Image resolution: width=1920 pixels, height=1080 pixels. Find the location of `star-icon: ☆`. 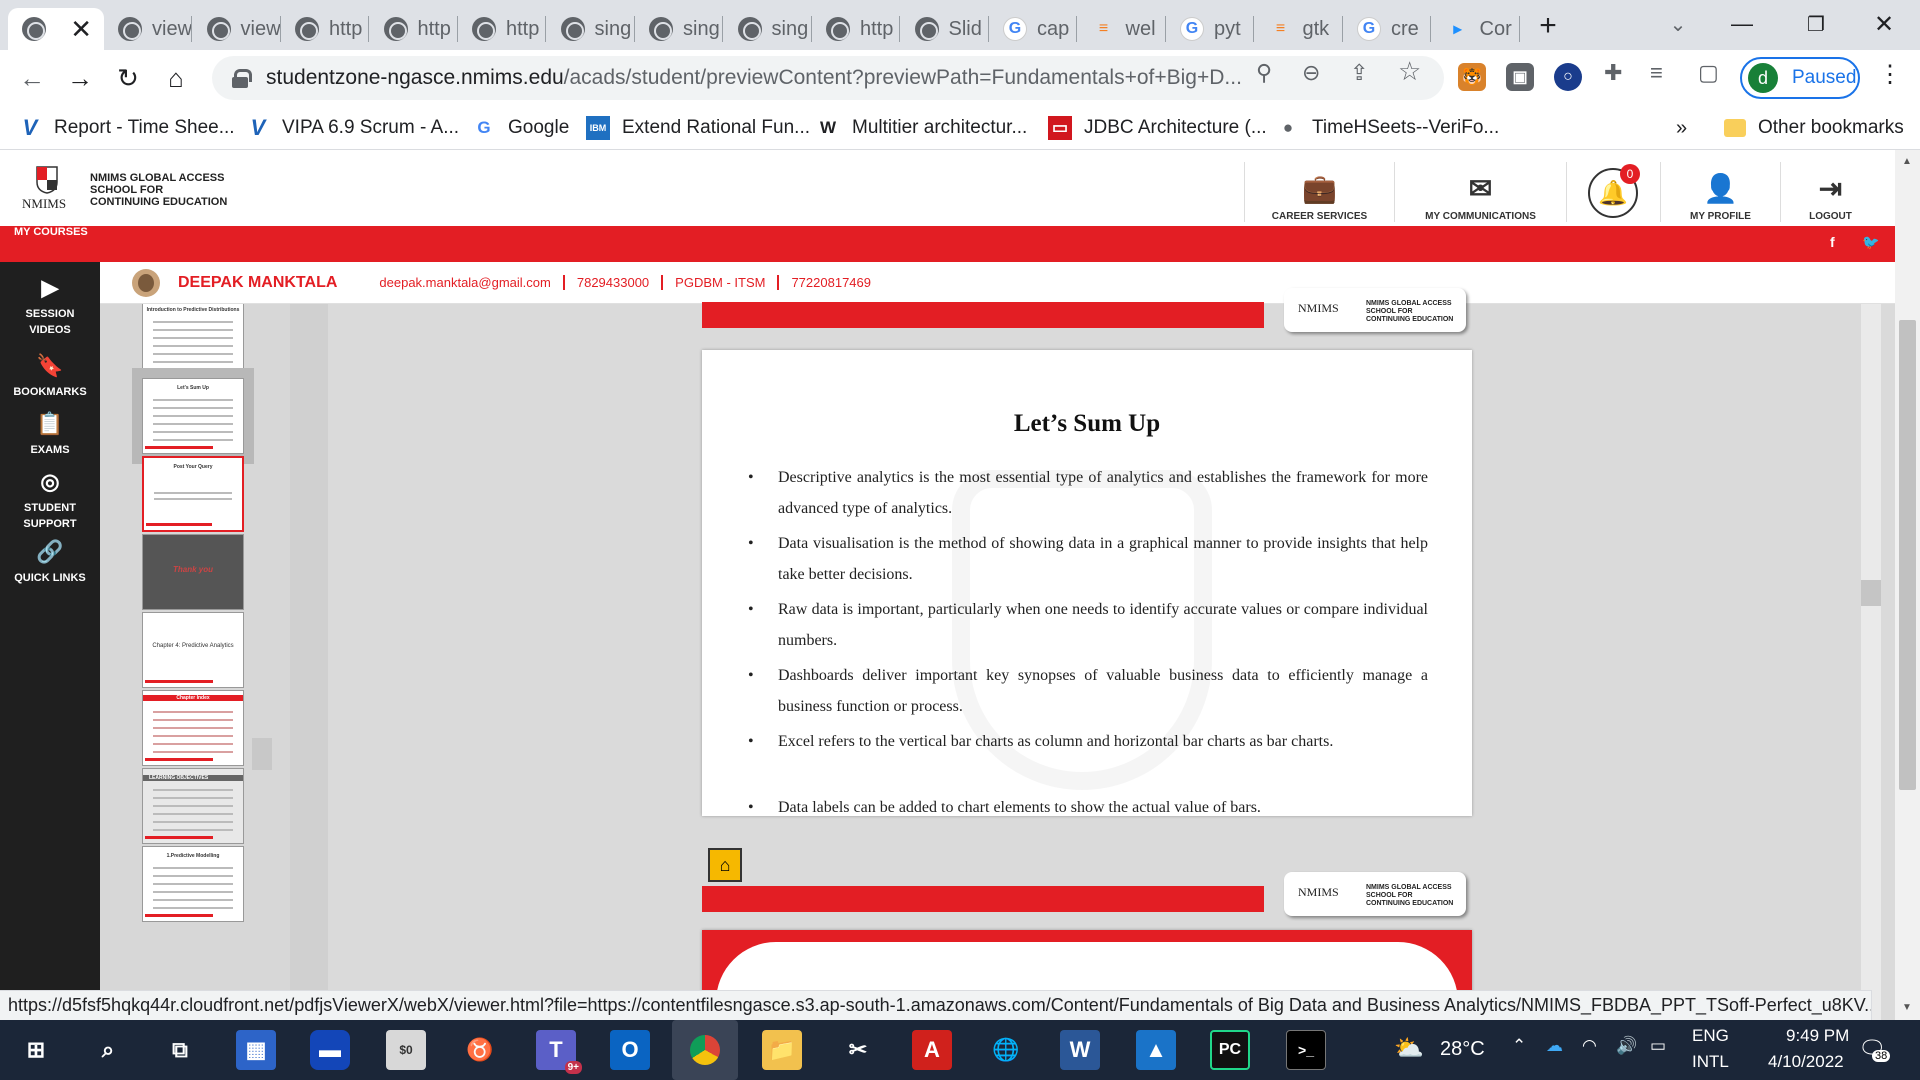

star-icon: ☆ is located at coordinates (1409, 71).